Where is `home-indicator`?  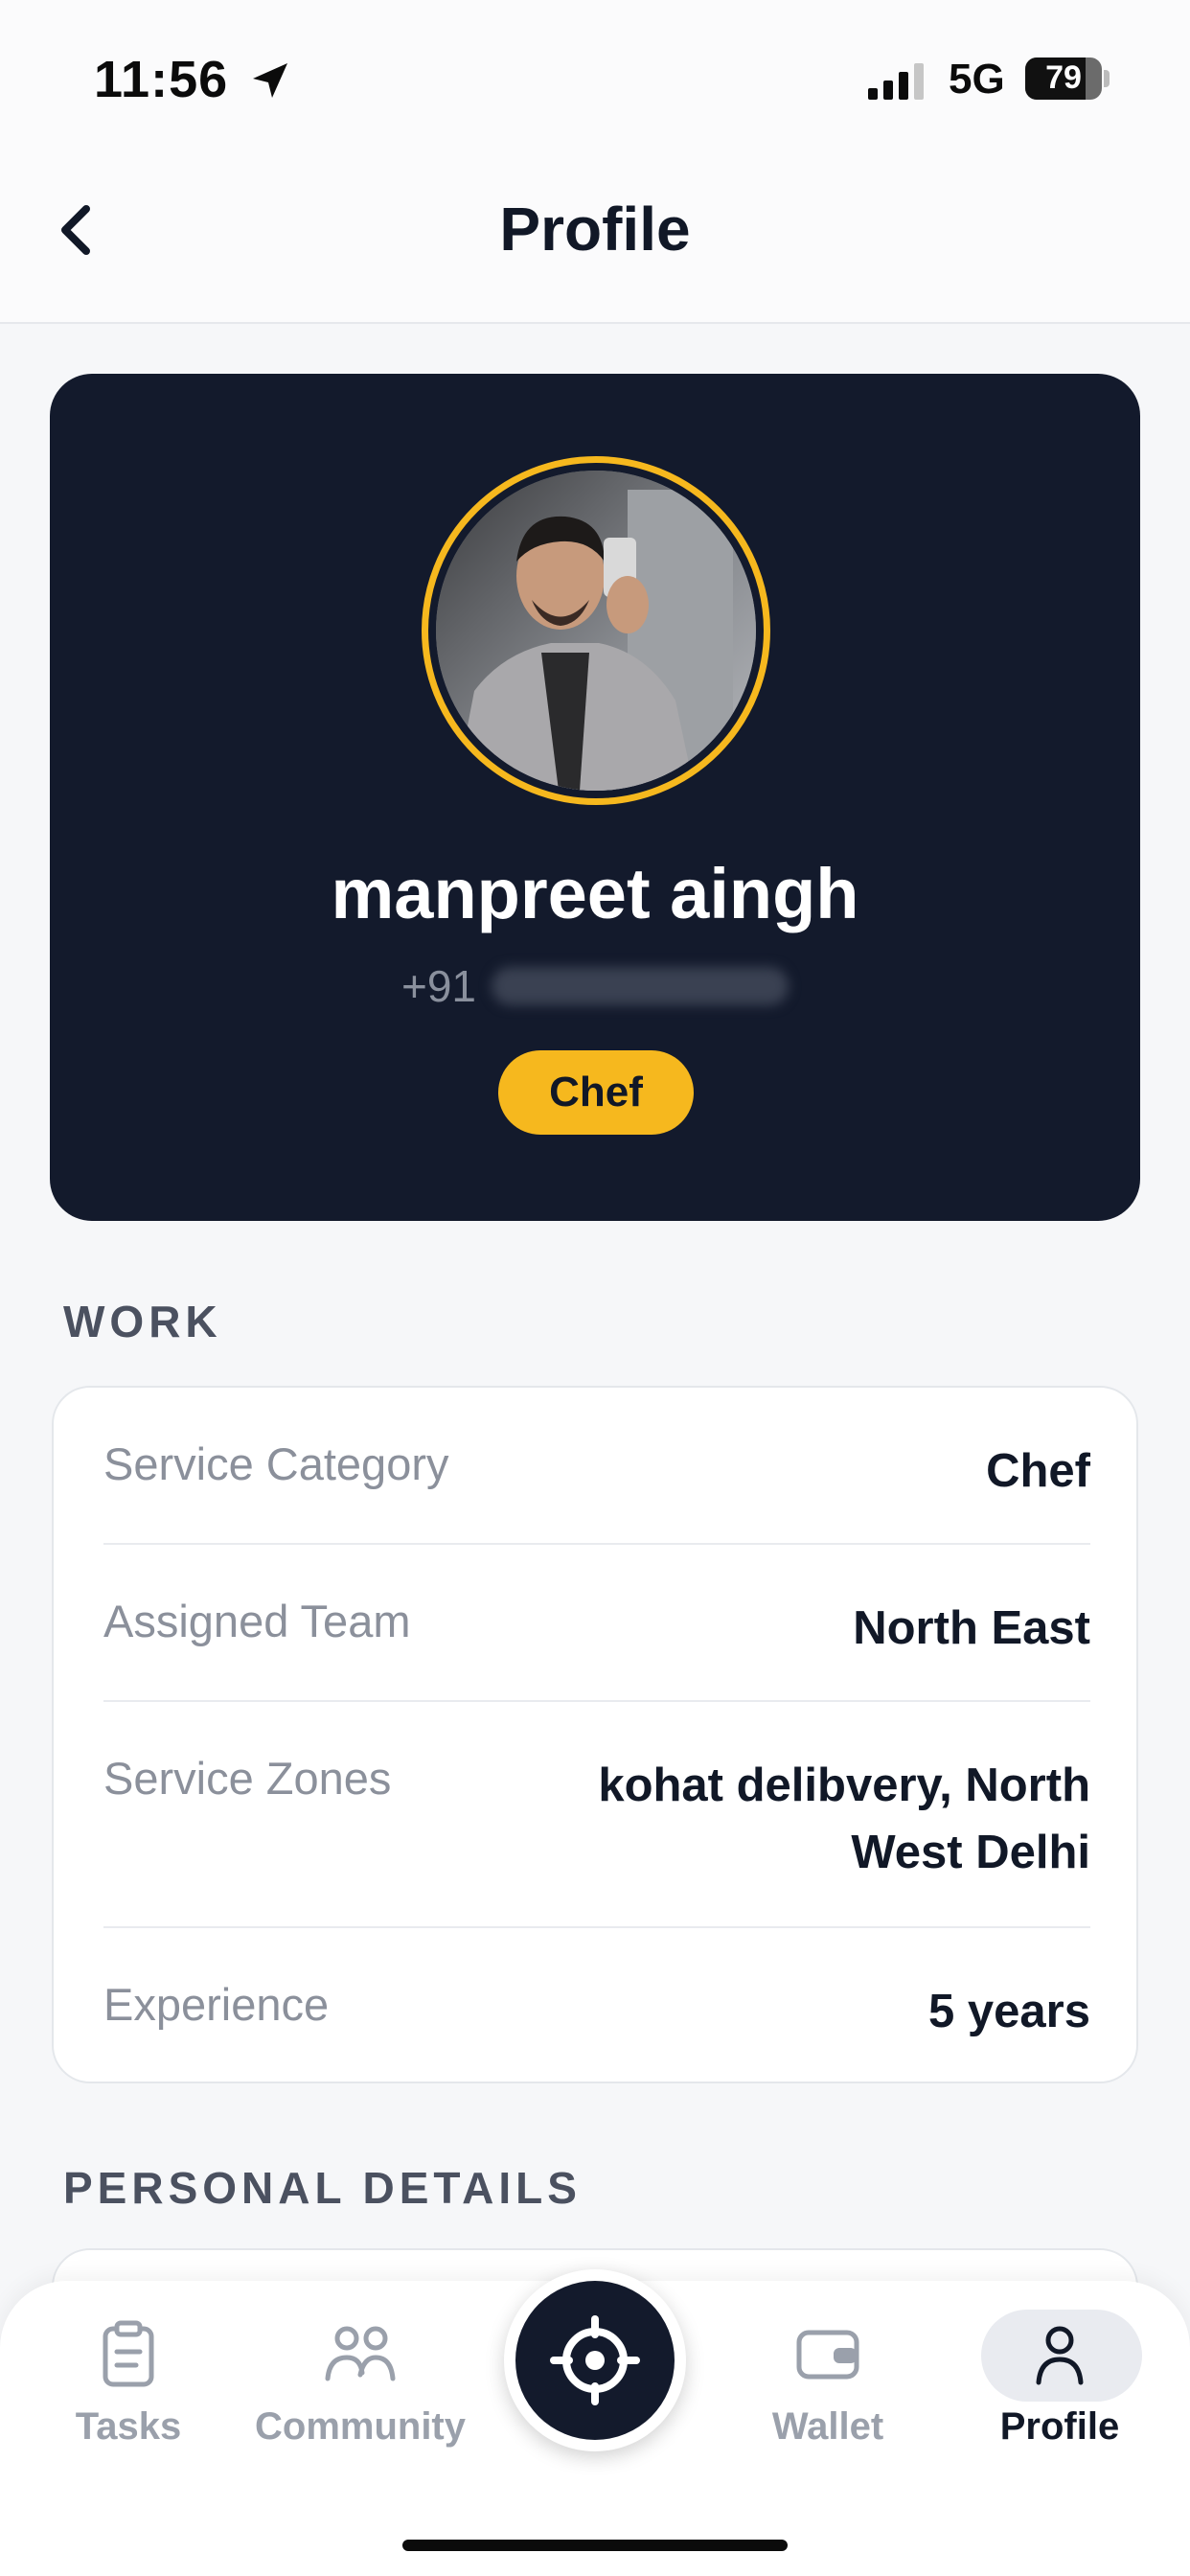
home-indicator is located at coordinates (595, 2545).